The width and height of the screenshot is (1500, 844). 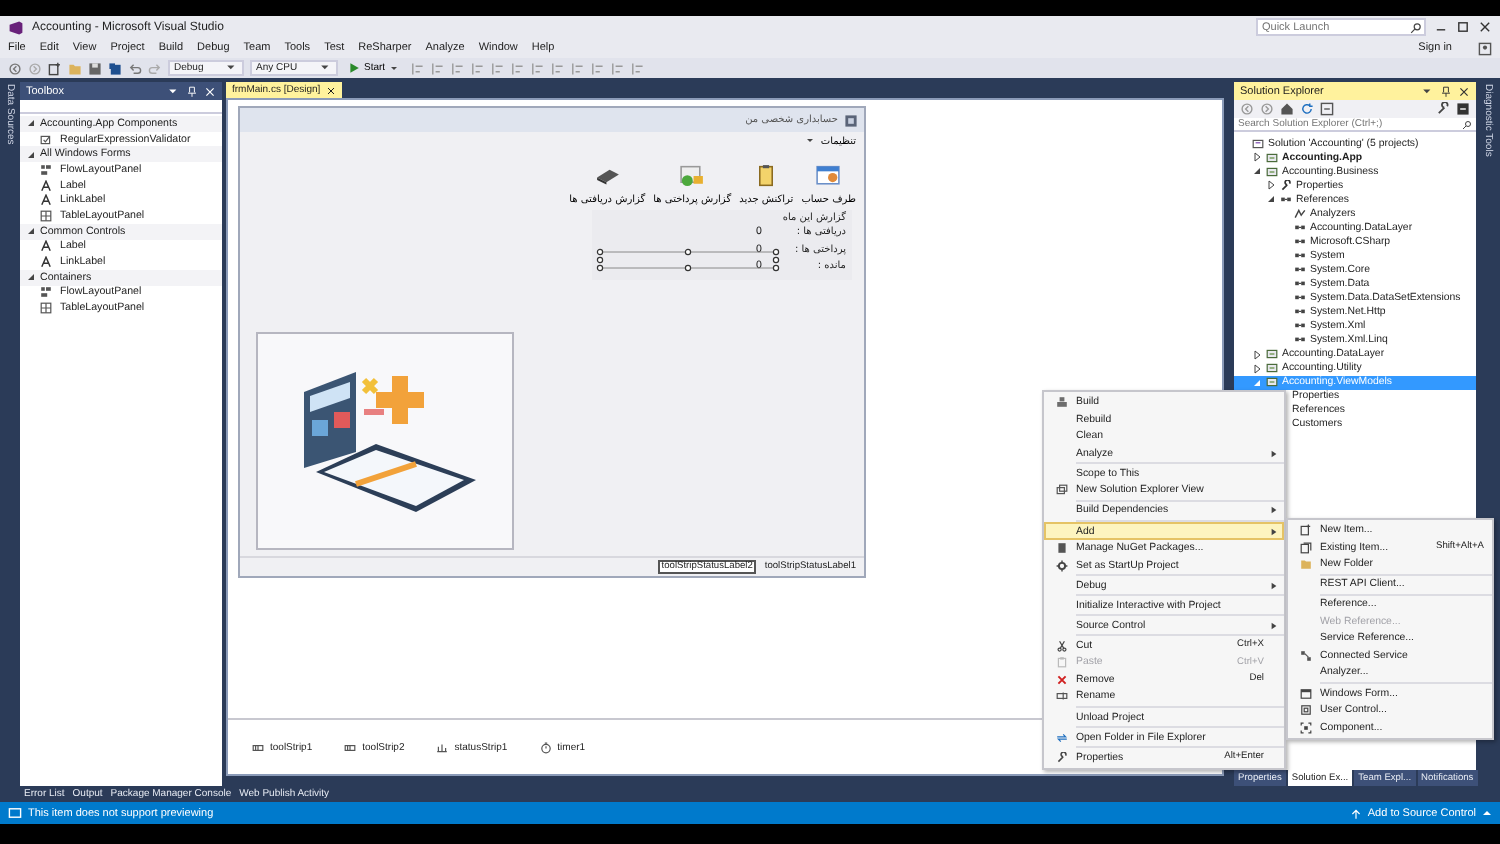 I want to click on form-icon, so click(x=851, y=120).